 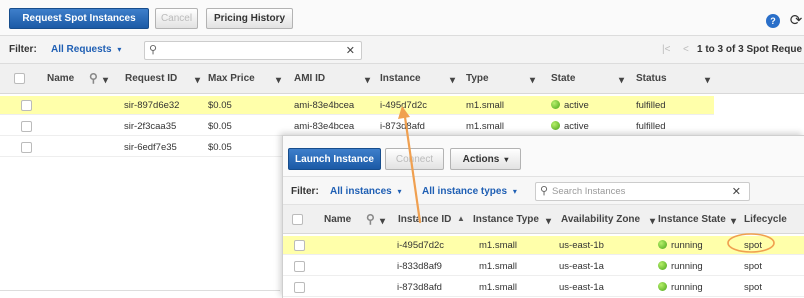 What do you see at coordinates (366, 191) in the screenshot?
I see `instances-filter-dropdown: All instances ▾` at bounding box center [366, 191].